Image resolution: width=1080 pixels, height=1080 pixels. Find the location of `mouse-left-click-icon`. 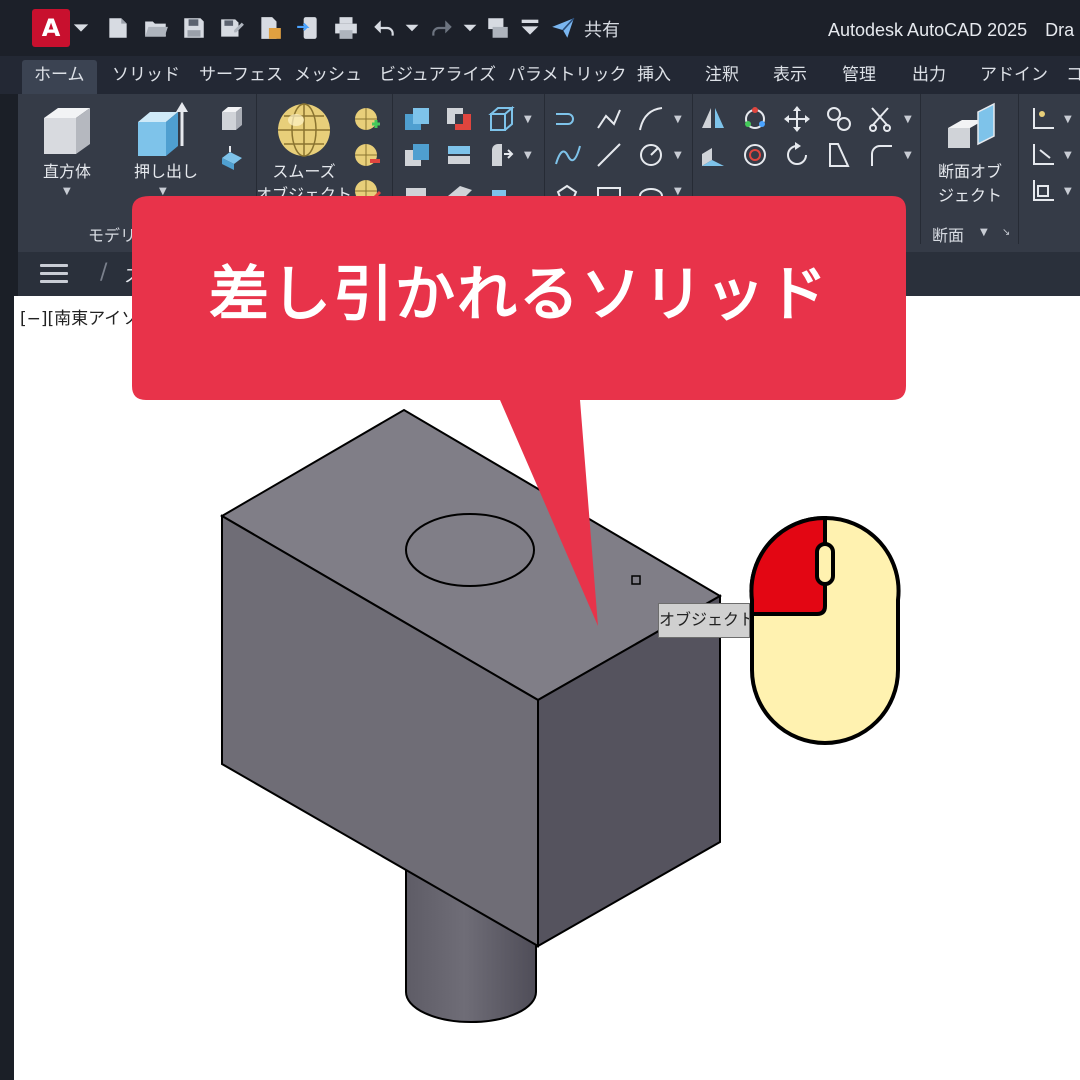

mouse-left-click-icon is located at coordinates (825, 630).